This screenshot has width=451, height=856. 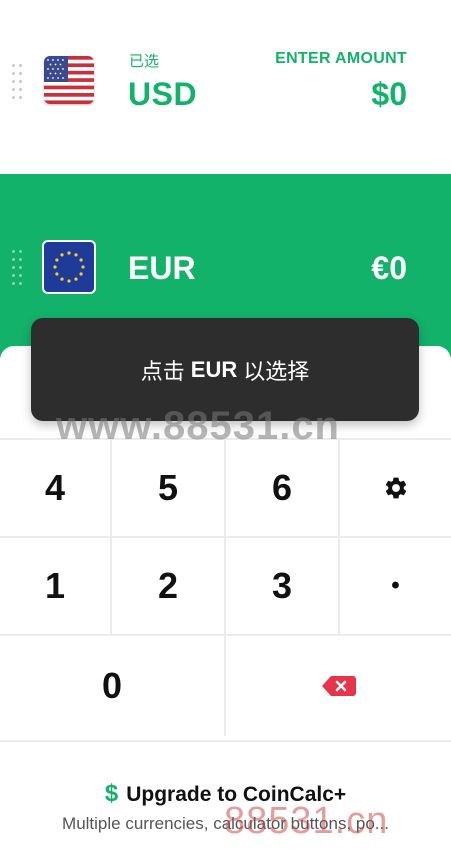 What do you see at coordinates (111, 793) in the screenshot?
I see `dollar-icon: $` at bounding box center [111, 793].